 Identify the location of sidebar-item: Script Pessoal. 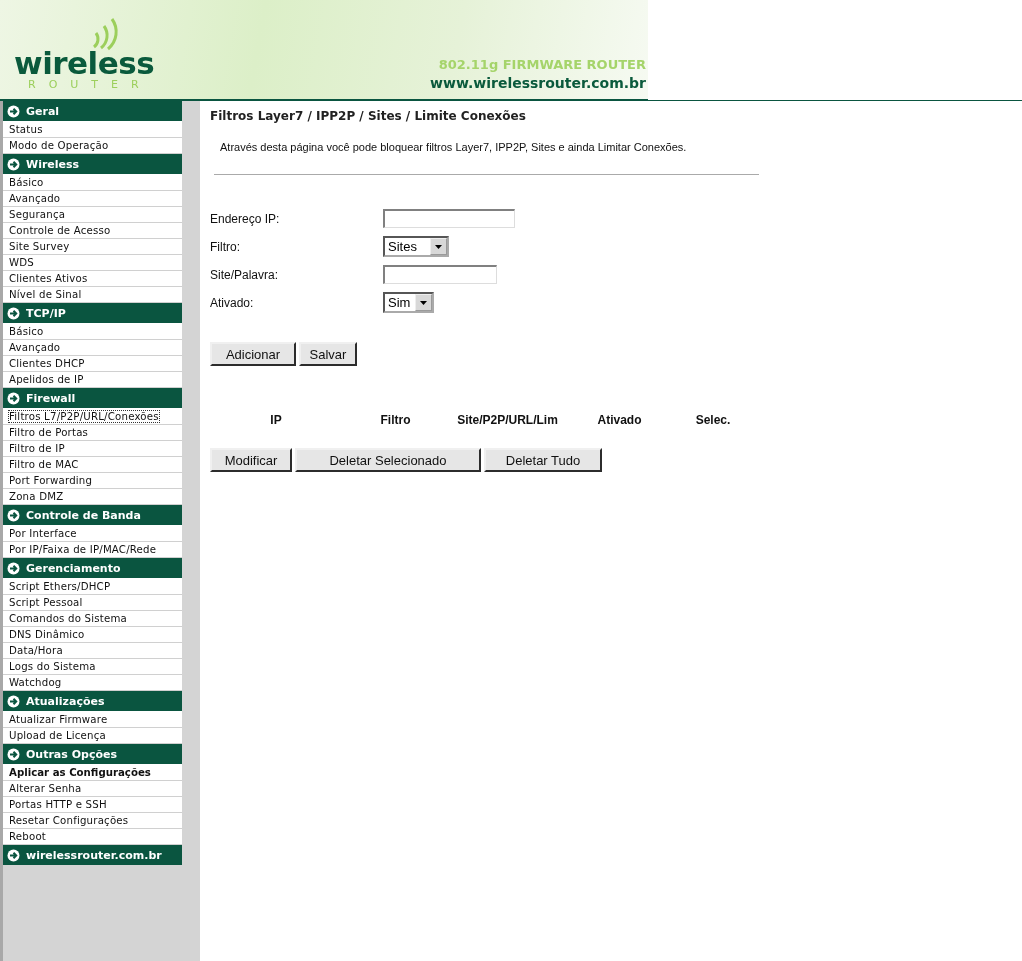
(46, 602).